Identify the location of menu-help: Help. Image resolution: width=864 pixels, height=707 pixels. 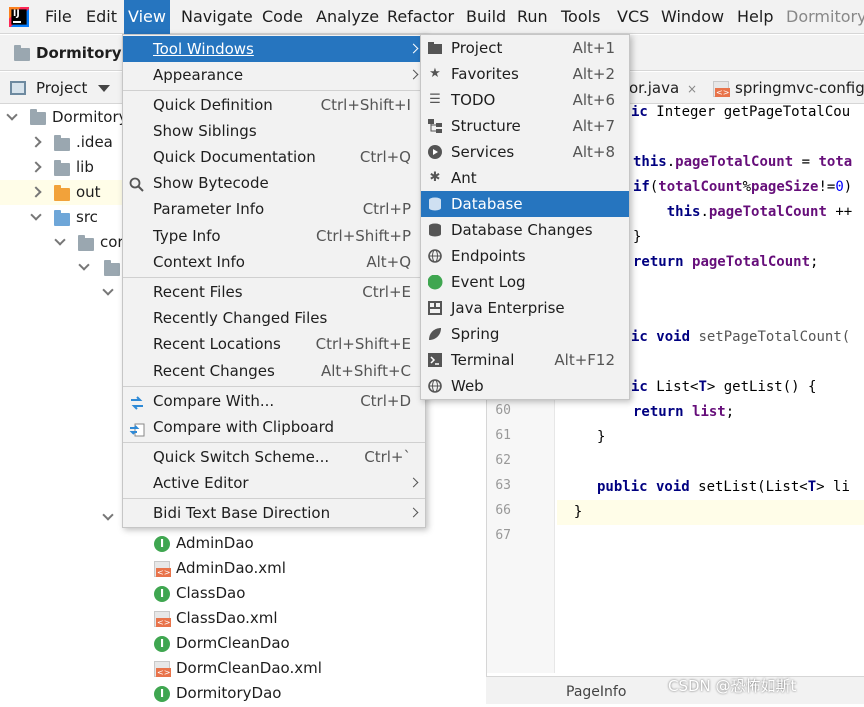
(755, 17).